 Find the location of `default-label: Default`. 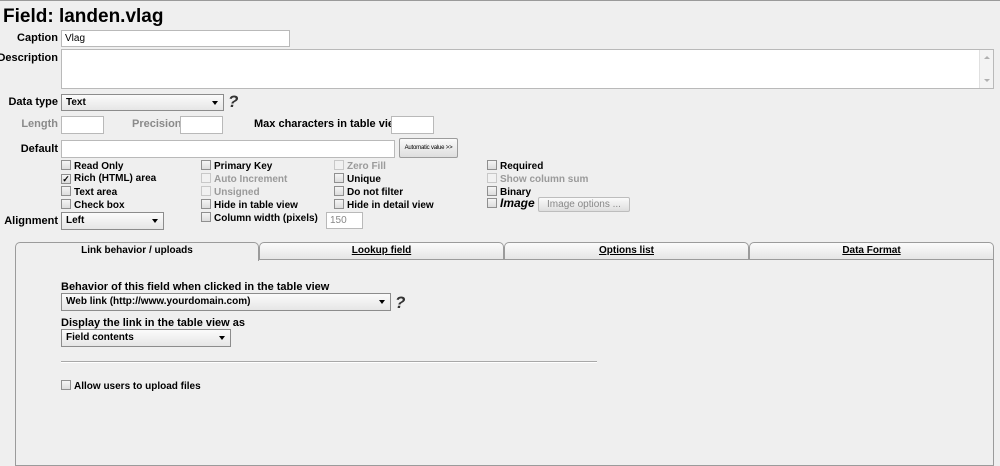

default-label: Default is located at coordinates (39, 149).